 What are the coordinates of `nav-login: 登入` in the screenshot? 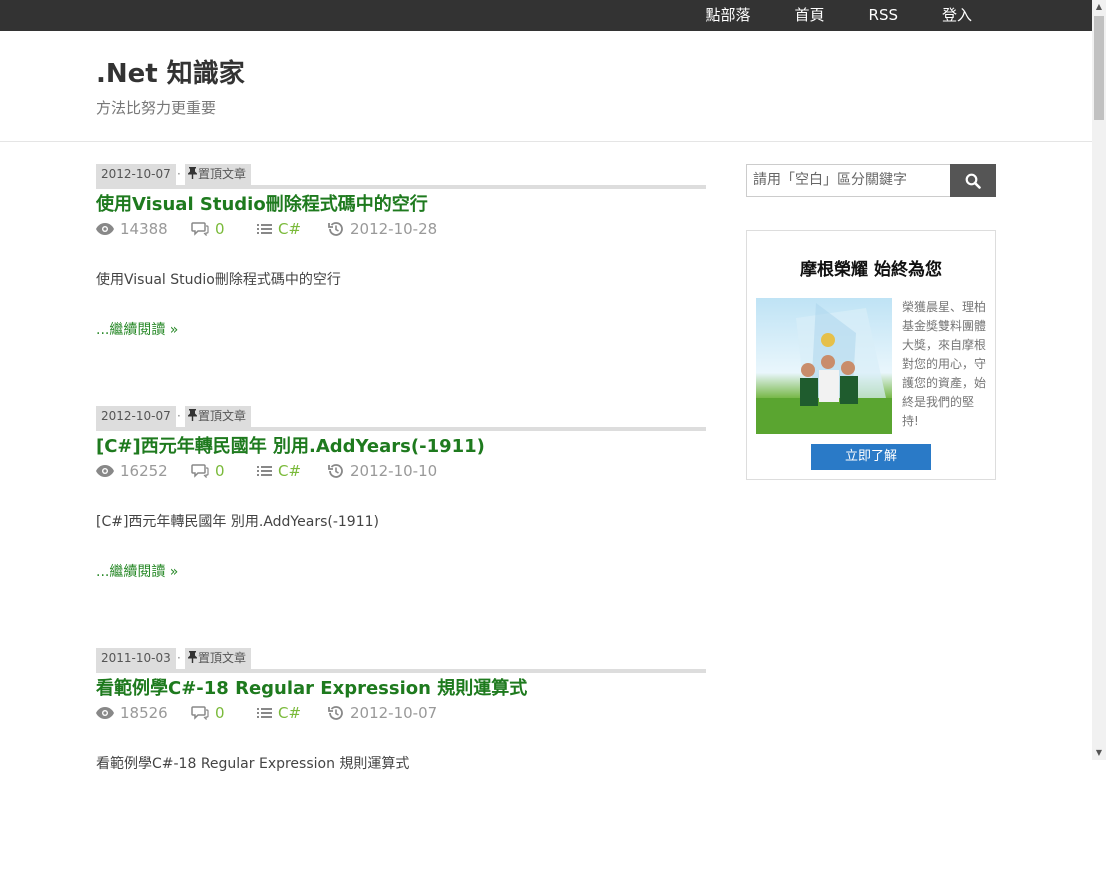 It's located at (957, 15).